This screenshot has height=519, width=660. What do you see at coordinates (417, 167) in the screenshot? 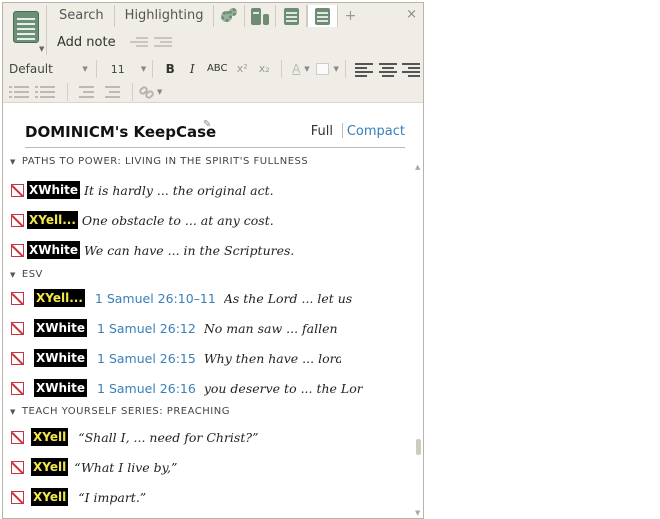
I see `scroll-up-arrow: ▲` at bounding box center [417, 167].